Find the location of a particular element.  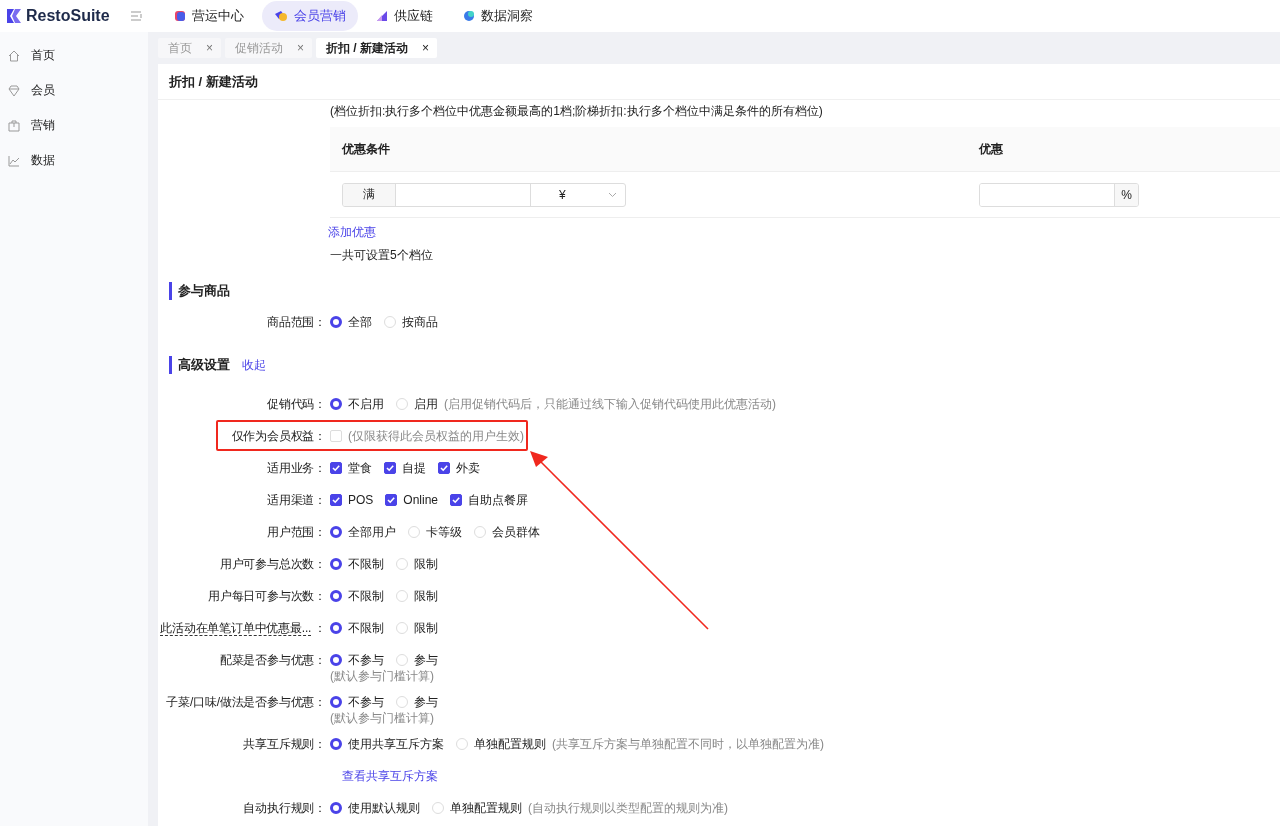

field-label: 自动执行规则： is located at coordinates (284, 807).